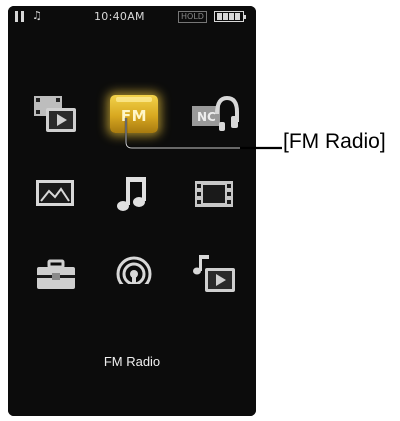  I want to click on callout-leader-line, so click(203, 134).